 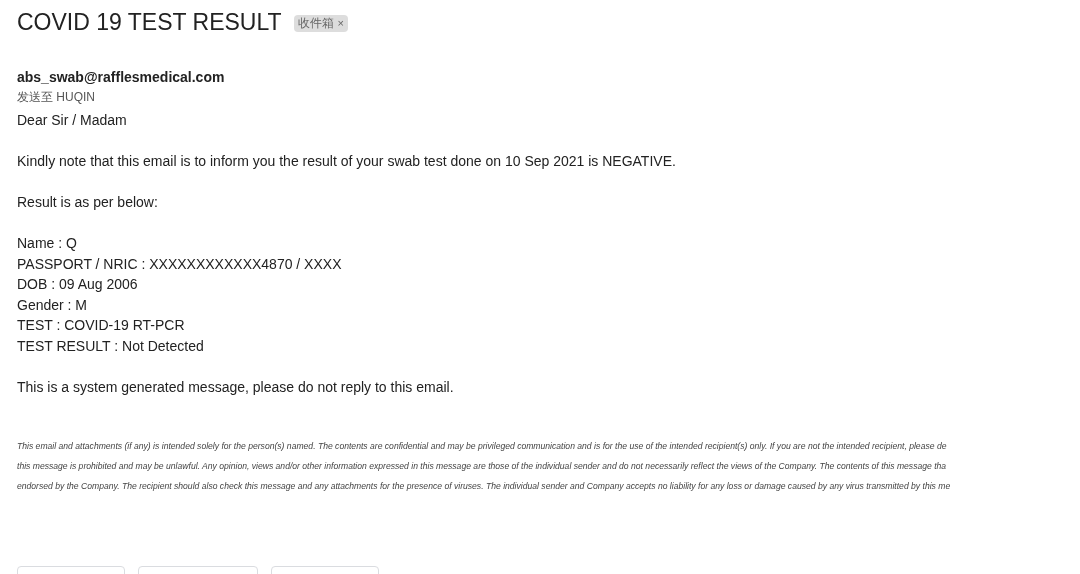 What do you see at coordinates (88, 202) in the screenshot?
I see `body-text: Result is as per below:` at bounding box center [88, 202].